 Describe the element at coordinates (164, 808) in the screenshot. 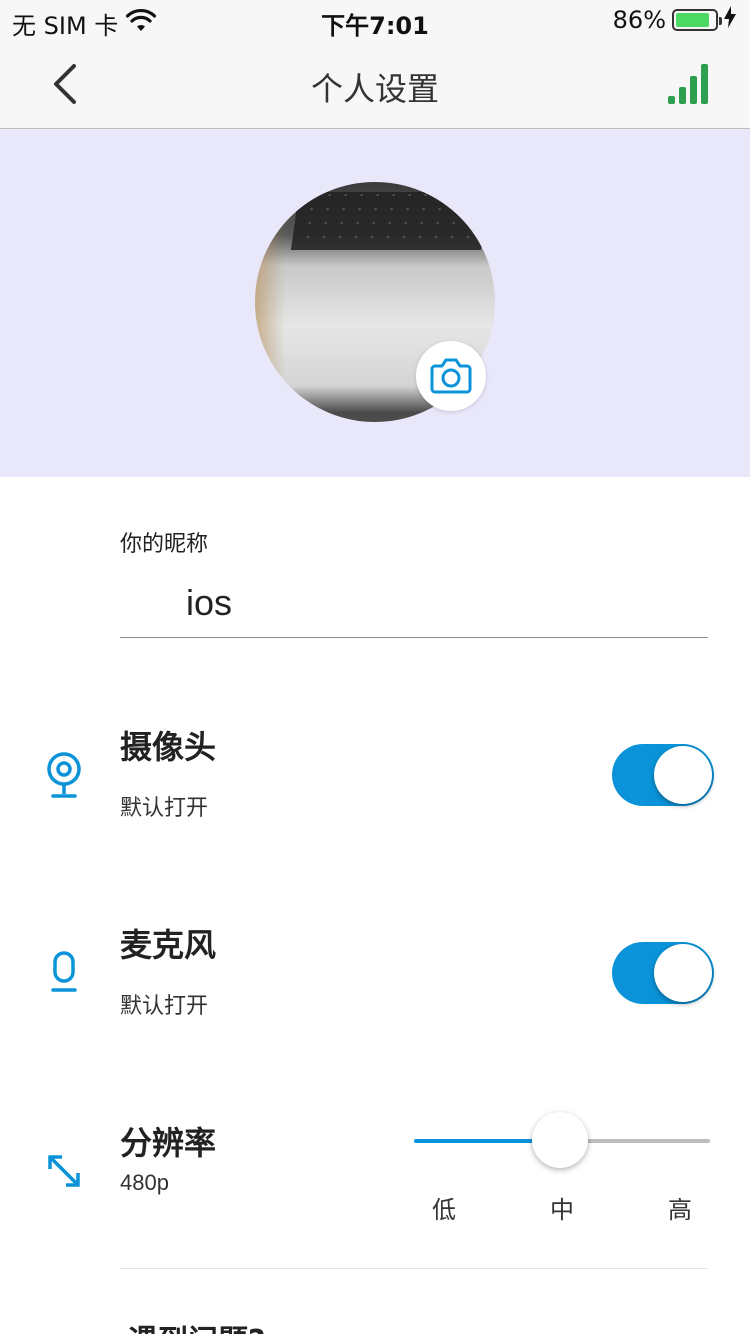

I see `camera-setting-subtitle: 默认打开` at that location.